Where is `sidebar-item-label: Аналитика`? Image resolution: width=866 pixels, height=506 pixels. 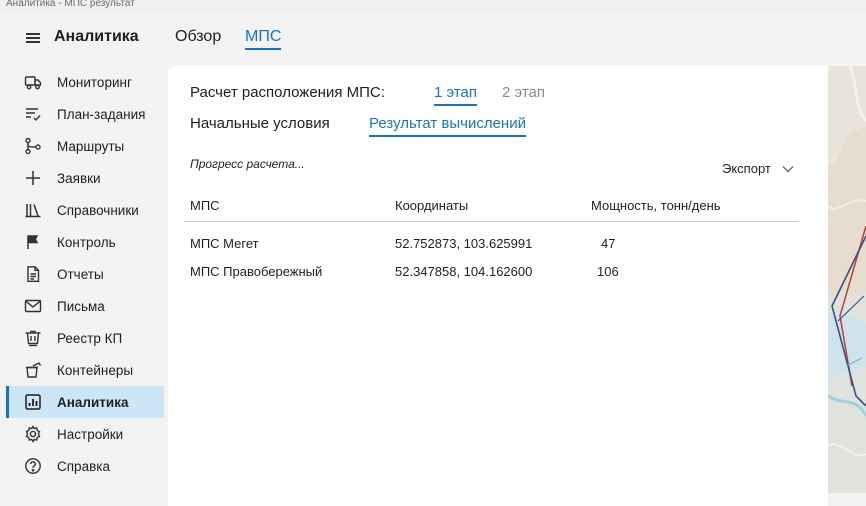
sidebar-item-label: Аналитика is located at coordinates (93, 402).